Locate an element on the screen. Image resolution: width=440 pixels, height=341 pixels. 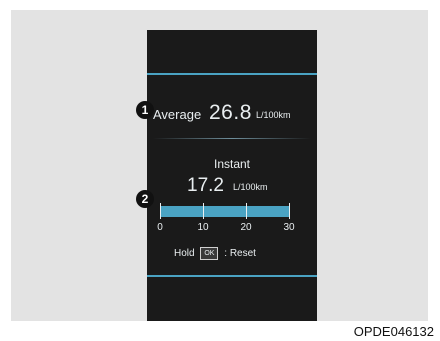
hold-label: Hold is located at coordinates (184, 253).